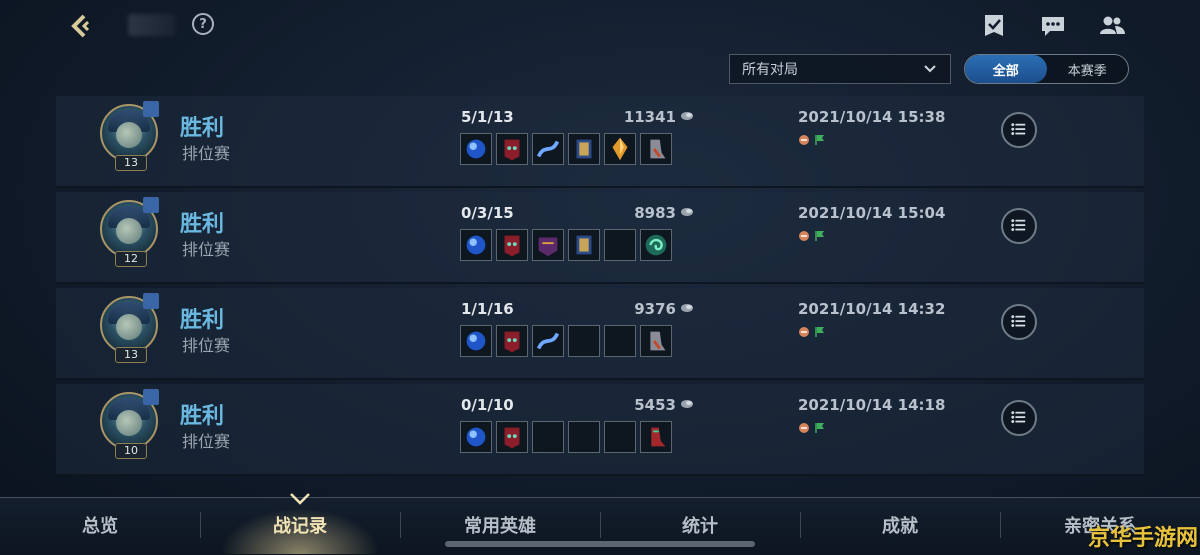 This screenshot has height=555, width=1200. I want to click on filter-selected-label: 所有对局, so click(770, 70).